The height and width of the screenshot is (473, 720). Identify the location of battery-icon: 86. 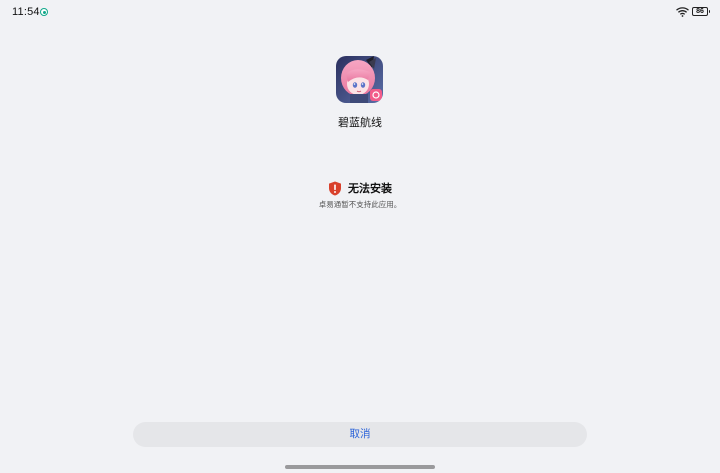
(701, 11).